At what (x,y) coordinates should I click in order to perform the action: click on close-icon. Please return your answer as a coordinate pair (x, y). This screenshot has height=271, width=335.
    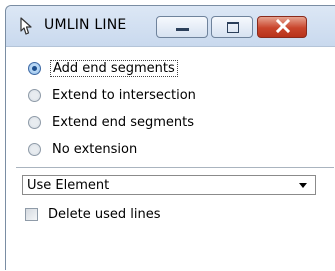
    Looking at the image, I should click on (283, 26).